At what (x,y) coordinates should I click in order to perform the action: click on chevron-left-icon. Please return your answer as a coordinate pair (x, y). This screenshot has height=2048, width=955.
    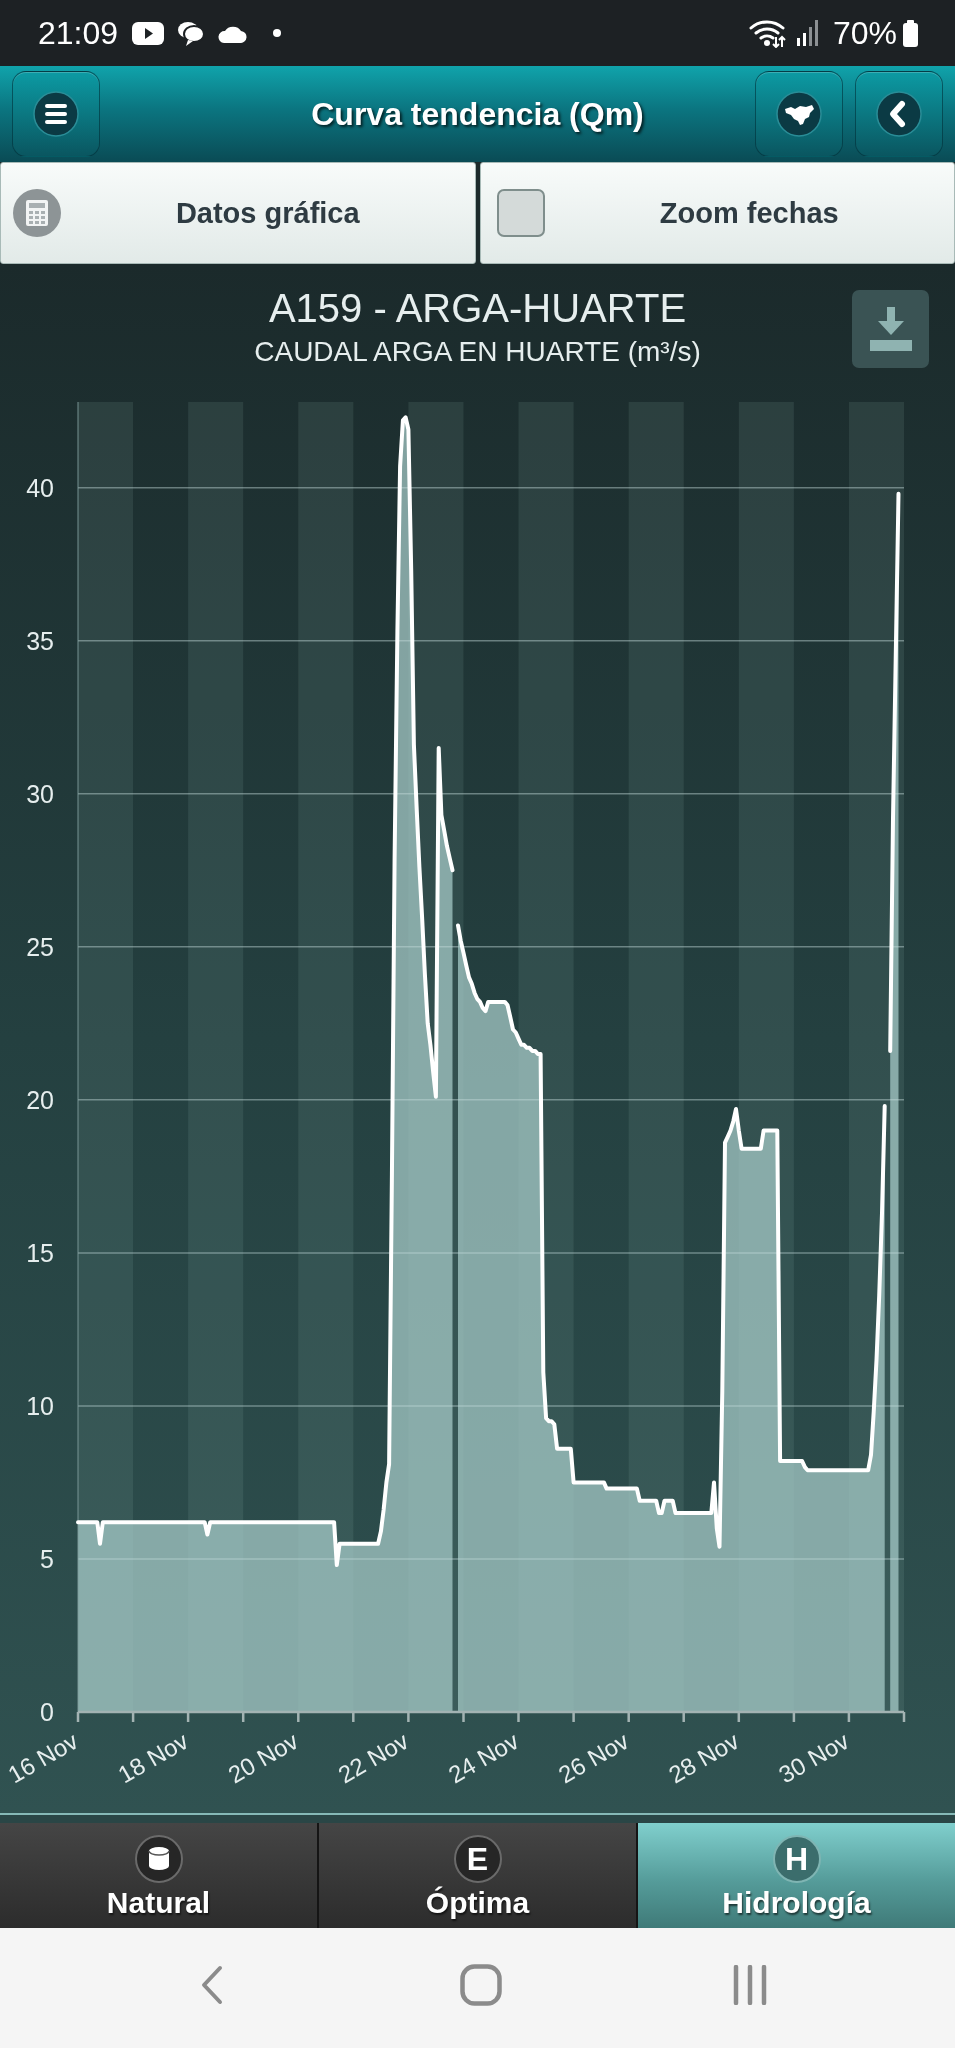
    Looking at the image, I should click on (899, 114).